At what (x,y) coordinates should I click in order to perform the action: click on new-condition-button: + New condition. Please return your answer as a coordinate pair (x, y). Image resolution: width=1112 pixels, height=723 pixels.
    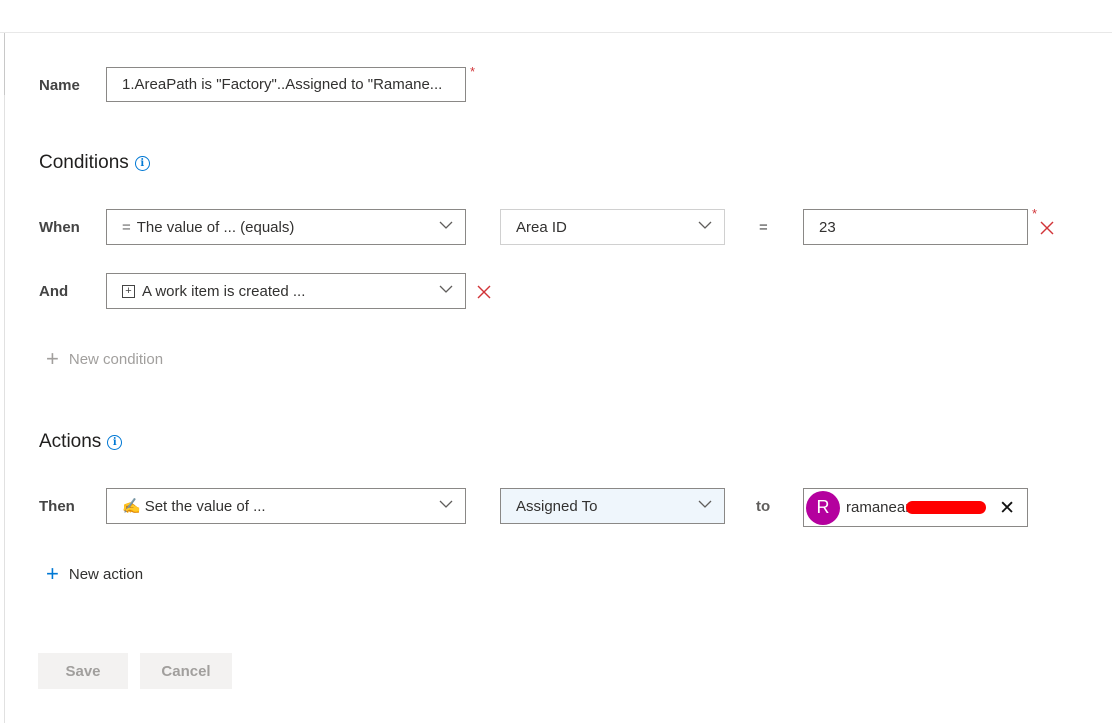
    Looking at the image, I should click on (104, 359).